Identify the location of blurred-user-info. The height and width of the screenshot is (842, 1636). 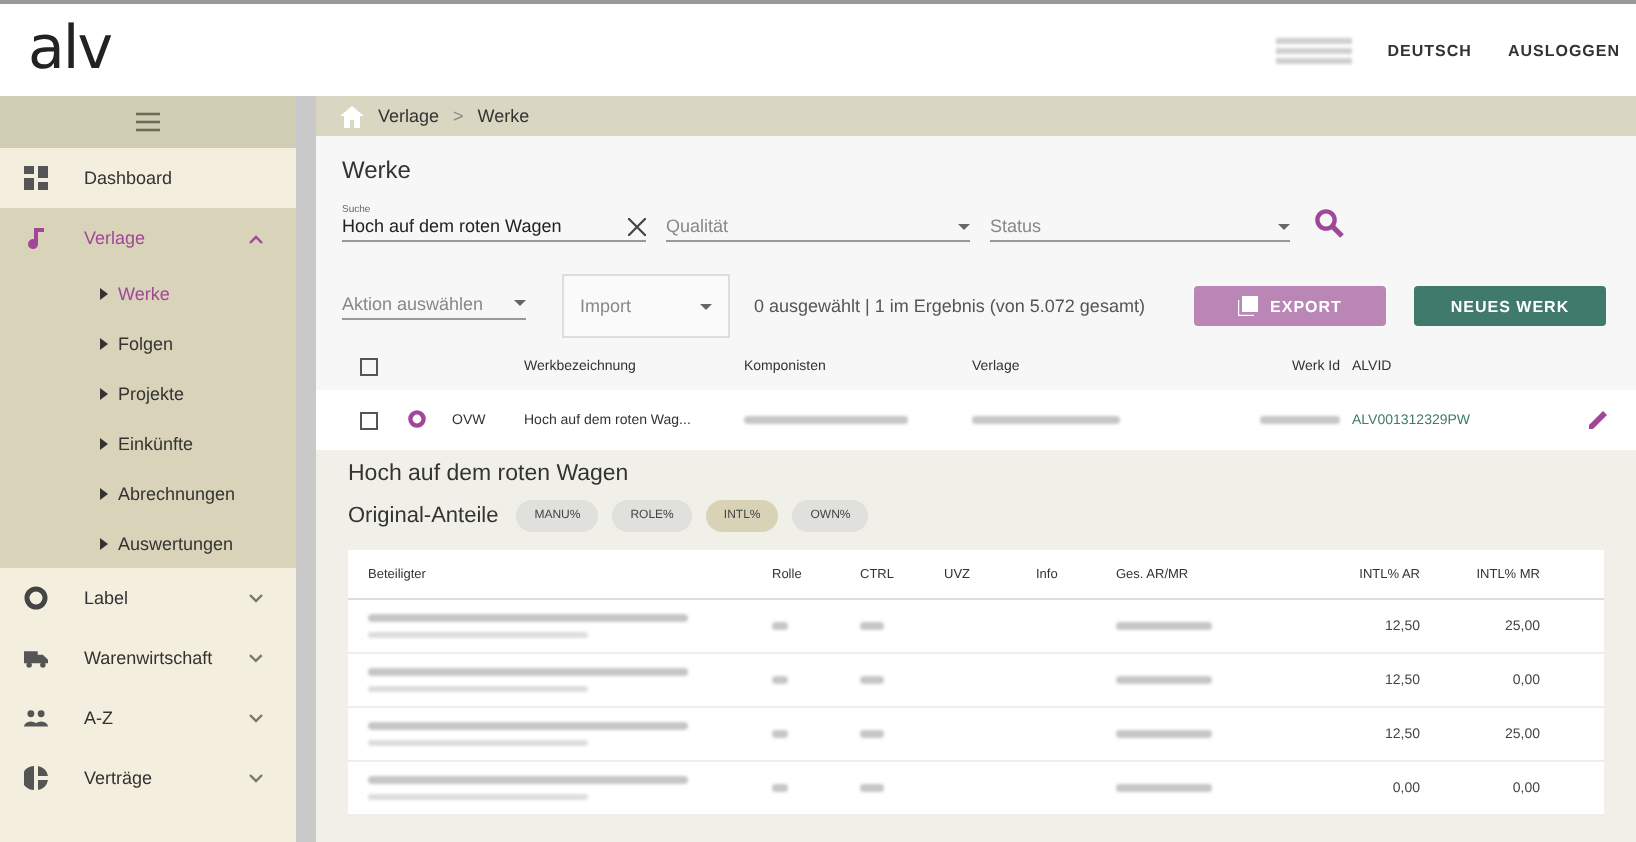
(1313, 50).